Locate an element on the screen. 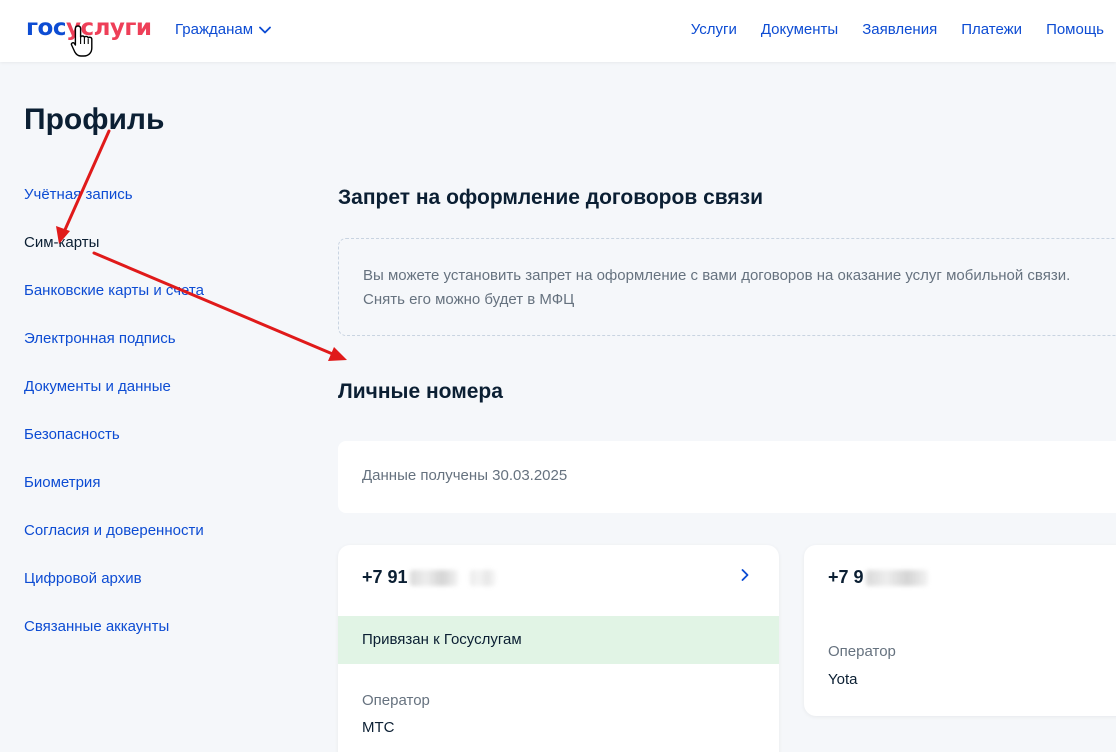 Image resolution: width=1116 pixels, height=752 pixels. chevron-down-icon is located at coordinates (265, 29).